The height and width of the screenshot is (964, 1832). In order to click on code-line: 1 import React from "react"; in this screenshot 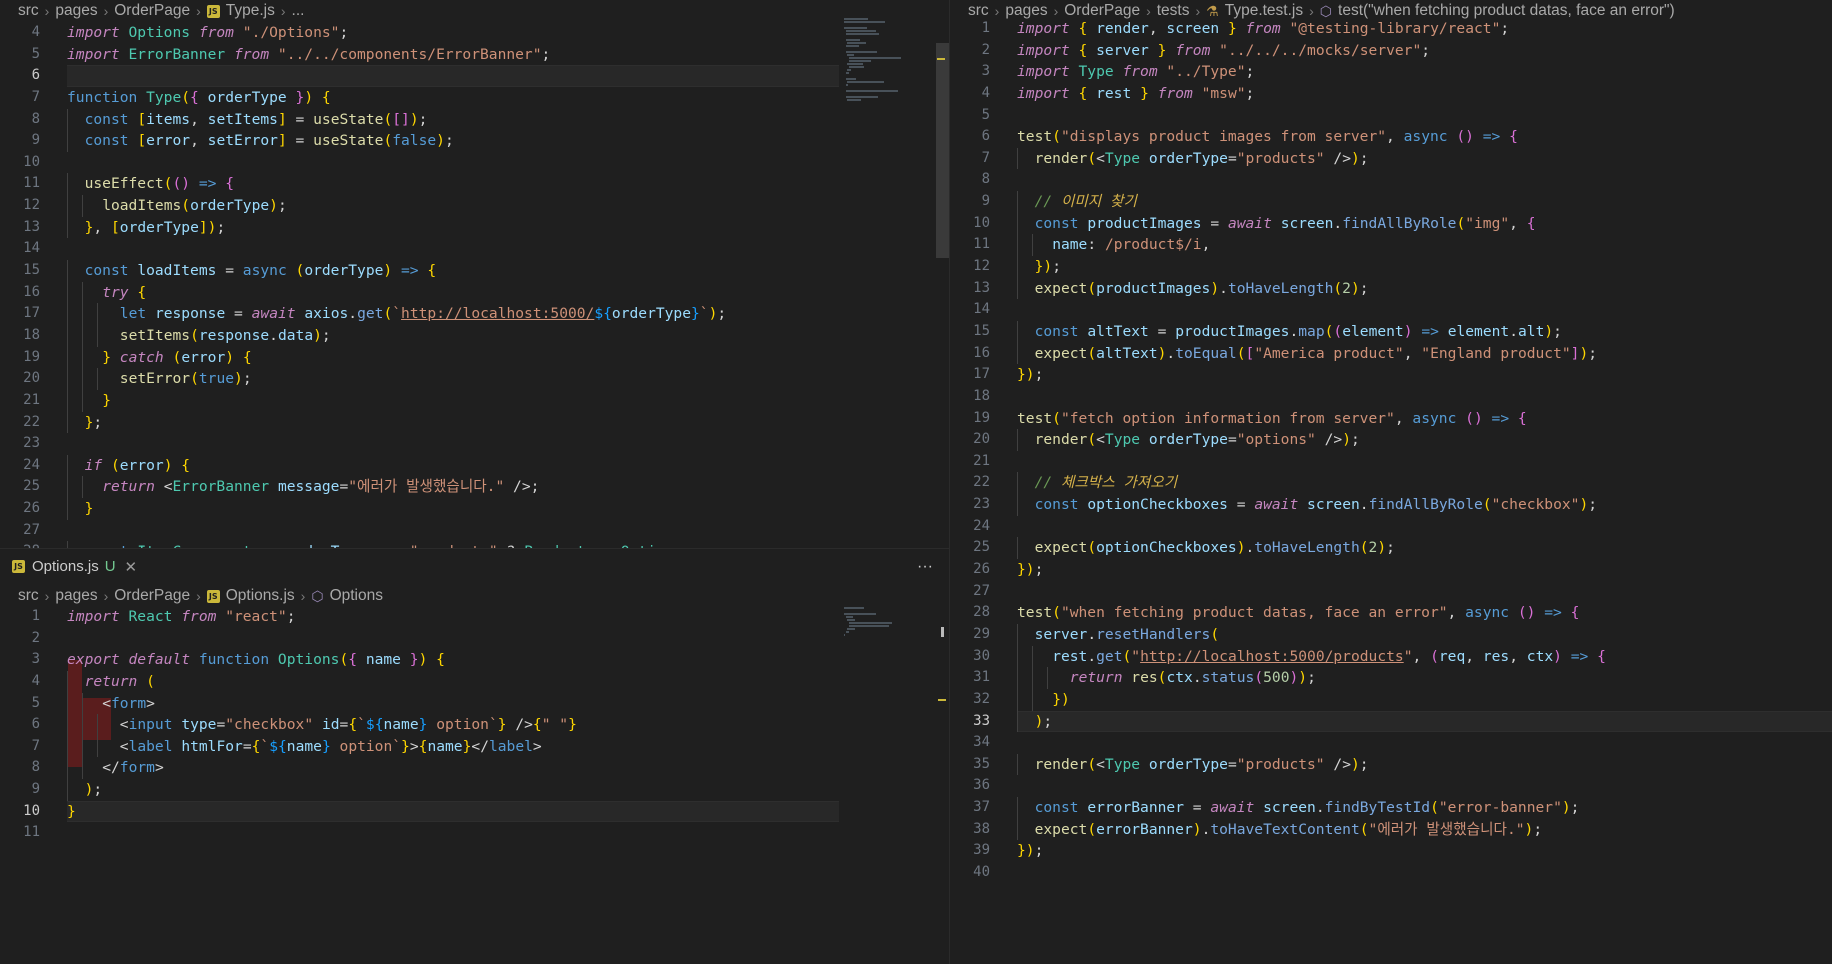, I will do `click(474, 617)`.